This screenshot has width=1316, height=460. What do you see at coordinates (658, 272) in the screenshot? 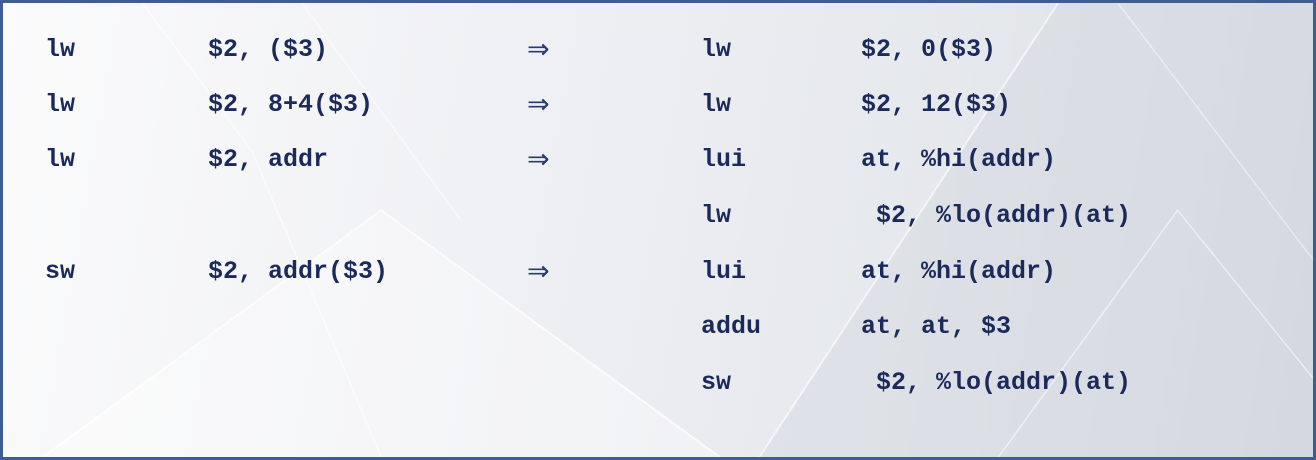
I see `code-row: sw $2, addr($3) ⇒ lui at, %hi(addr)` at bounding box center [658, 272].